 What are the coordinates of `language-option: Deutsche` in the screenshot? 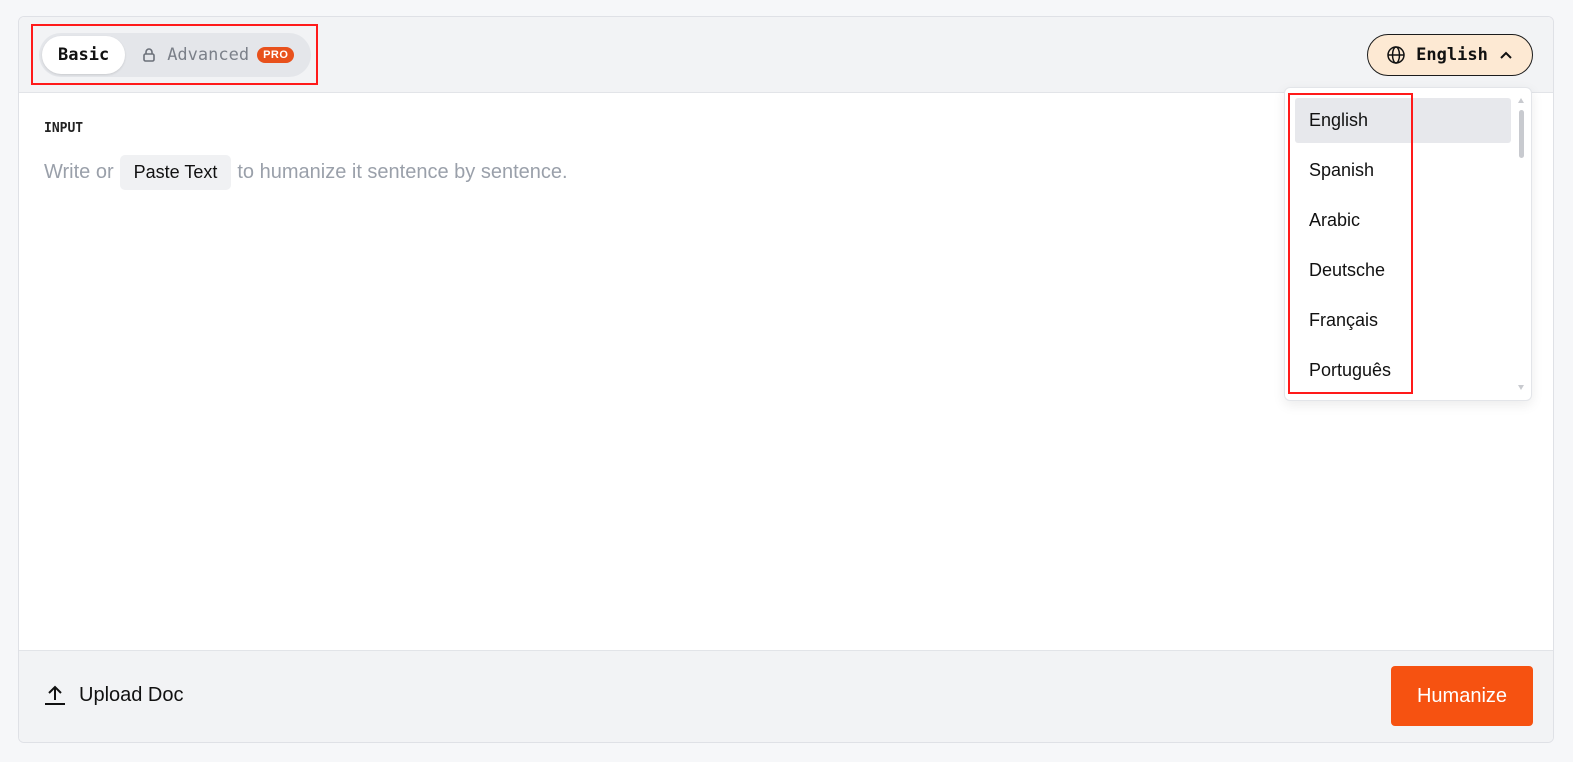 It's located at (1403, 270).